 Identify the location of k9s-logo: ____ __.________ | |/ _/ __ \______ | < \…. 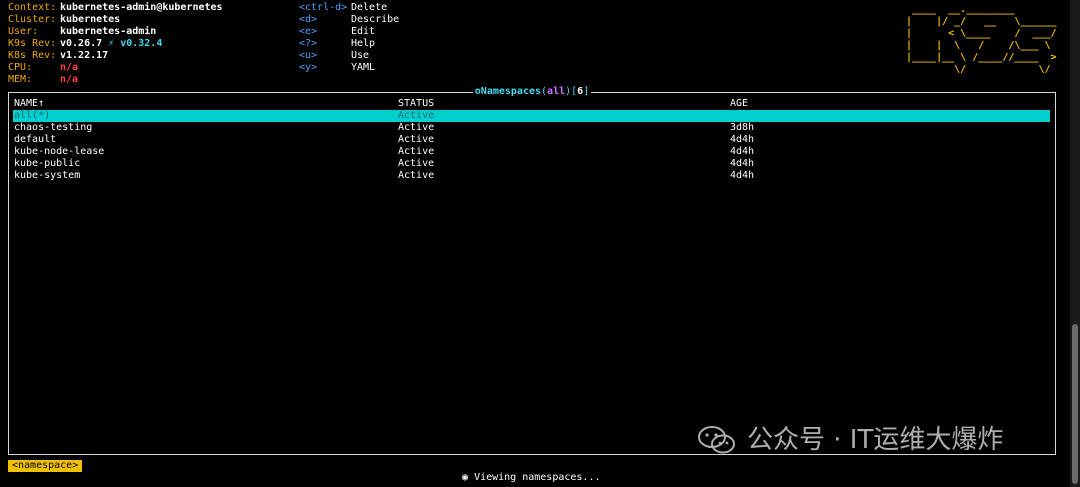
(981, 40).